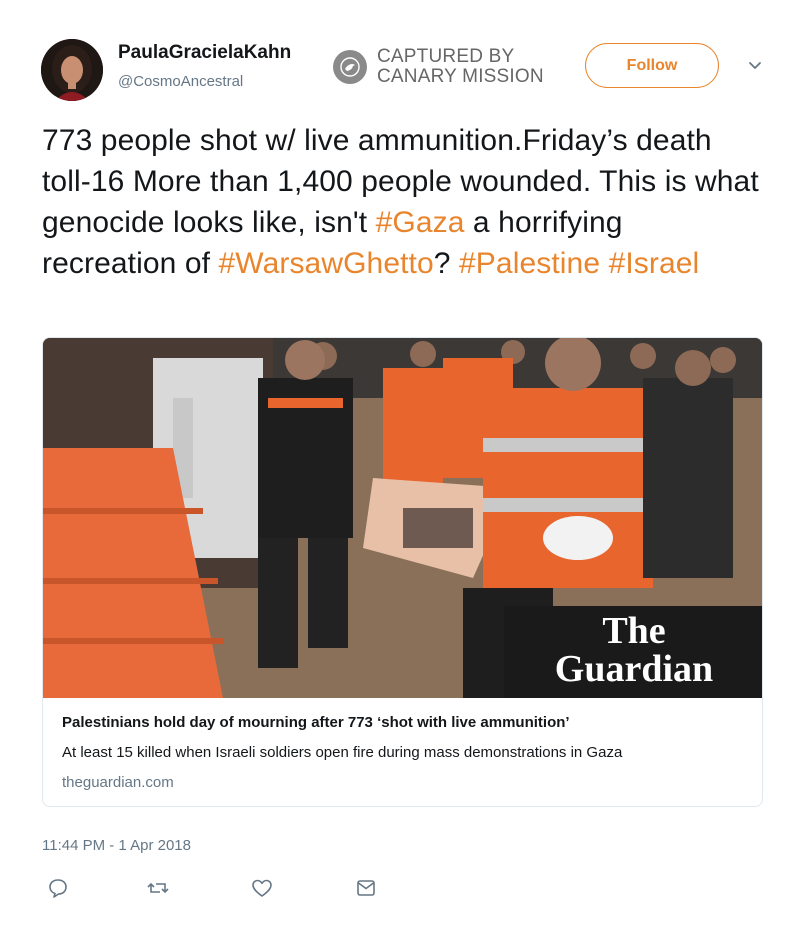 The image size is (800, 925). Describe the element at coordinates (604, 263) in the screenshot. I see `tweet-segment` at that location.